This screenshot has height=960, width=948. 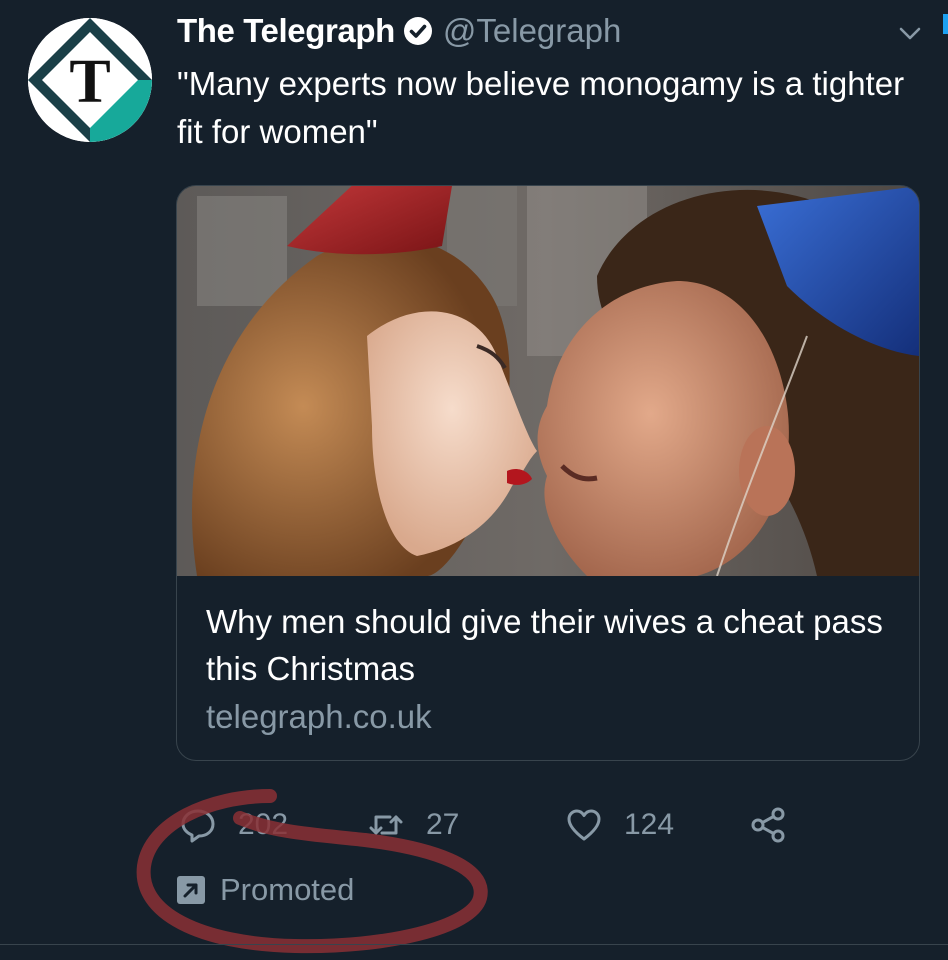 What do you see at coordinates (532, 31) in the screenshot?
I see `handle: @Telegraph` at bounding box center [532, 31].